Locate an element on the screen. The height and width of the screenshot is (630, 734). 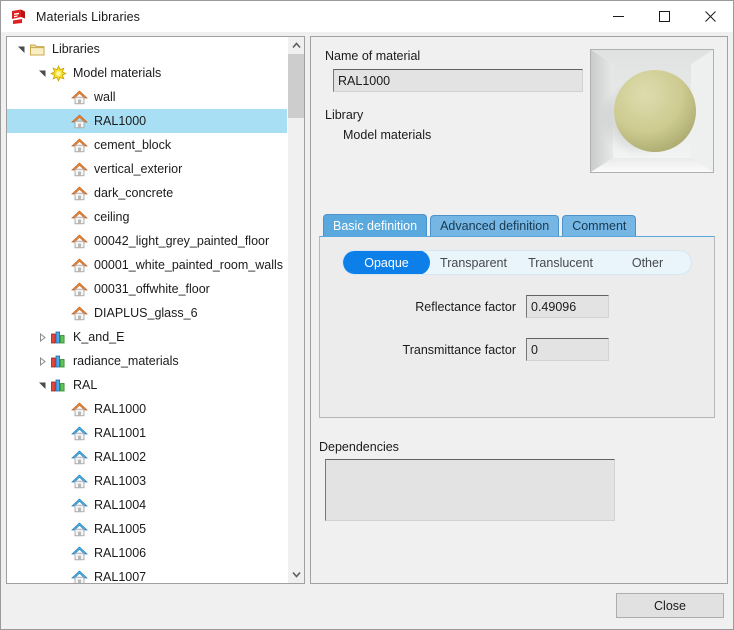
tree-vertical-scrollbar is located at coordinates (295, 310).